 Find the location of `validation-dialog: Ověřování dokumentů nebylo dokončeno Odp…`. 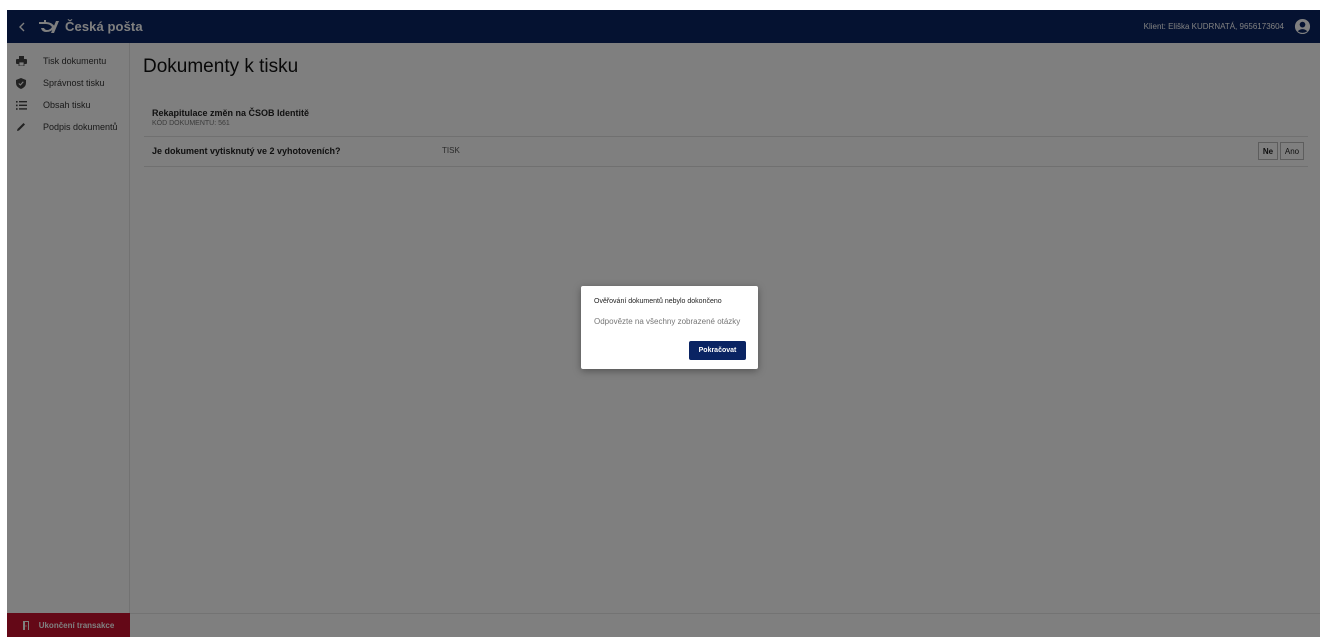

validation-dialog: Ověřování dokumentů nebylo dokončeno Odp… is located at coordinates (669, 327).